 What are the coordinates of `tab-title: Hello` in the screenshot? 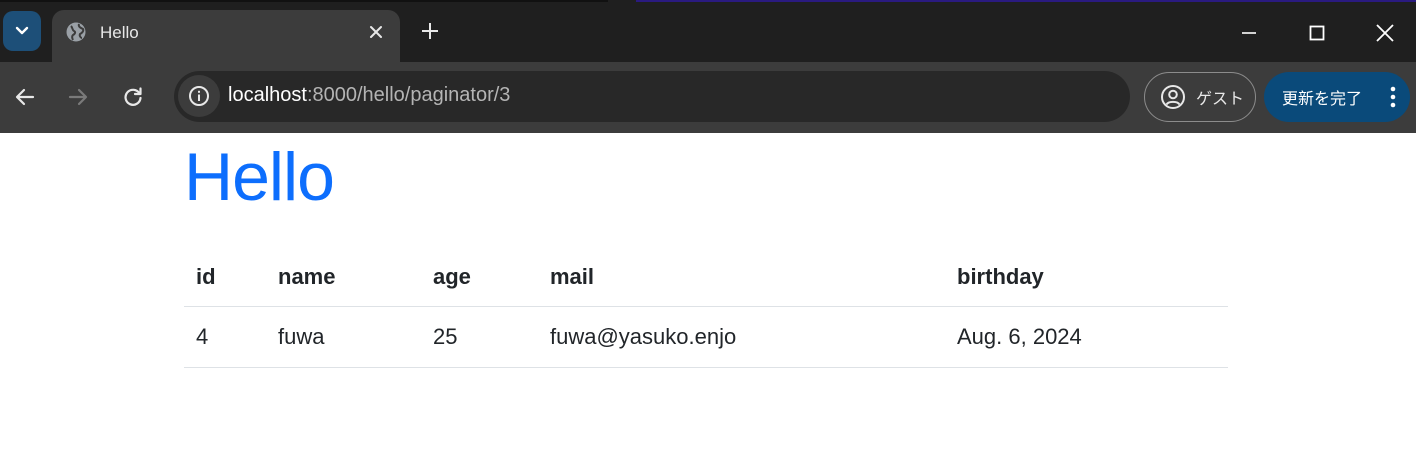 It's located at (119, 32).